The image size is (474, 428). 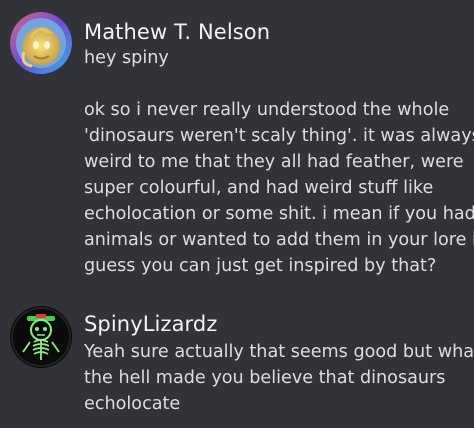 What do you see at coordinates (41, 43) in the screenshot?
I see `golden-dragon-avatar-icon` at bounding box center [41, 43].